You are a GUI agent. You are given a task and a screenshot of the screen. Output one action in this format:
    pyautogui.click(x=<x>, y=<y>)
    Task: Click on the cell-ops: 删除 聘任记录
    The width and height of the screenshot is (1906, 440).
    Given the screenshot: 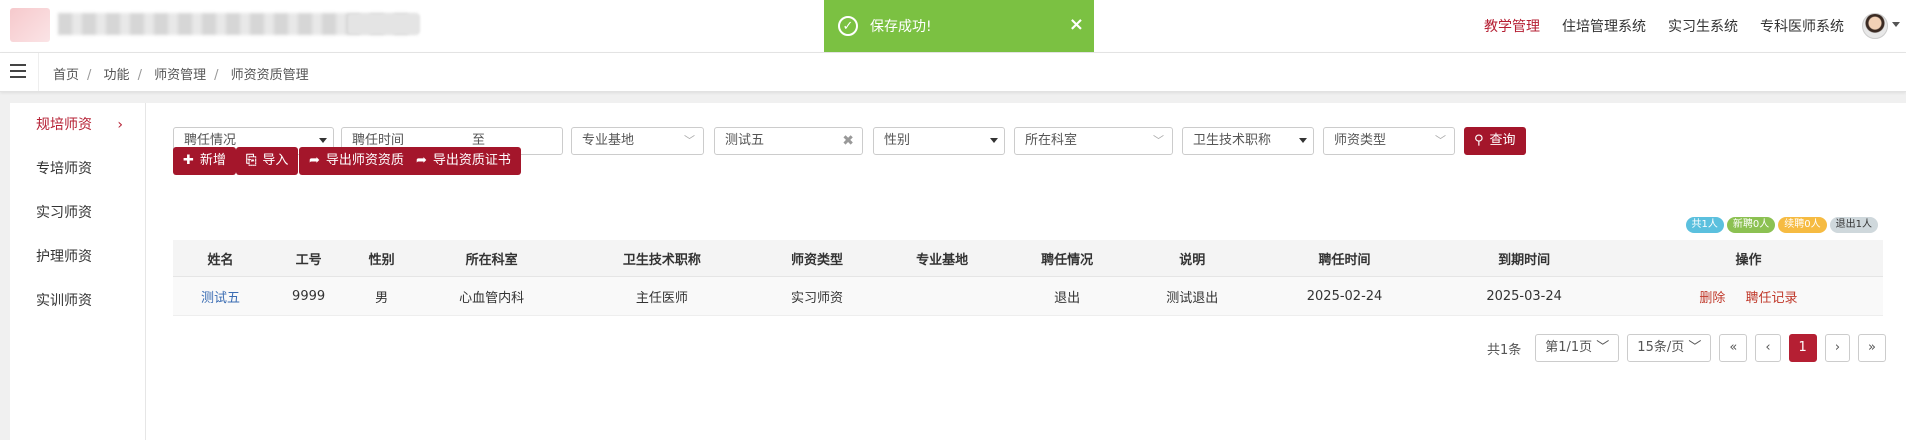 What is the action you would take?
    pyautogui.click(x=1748, y=296)
    